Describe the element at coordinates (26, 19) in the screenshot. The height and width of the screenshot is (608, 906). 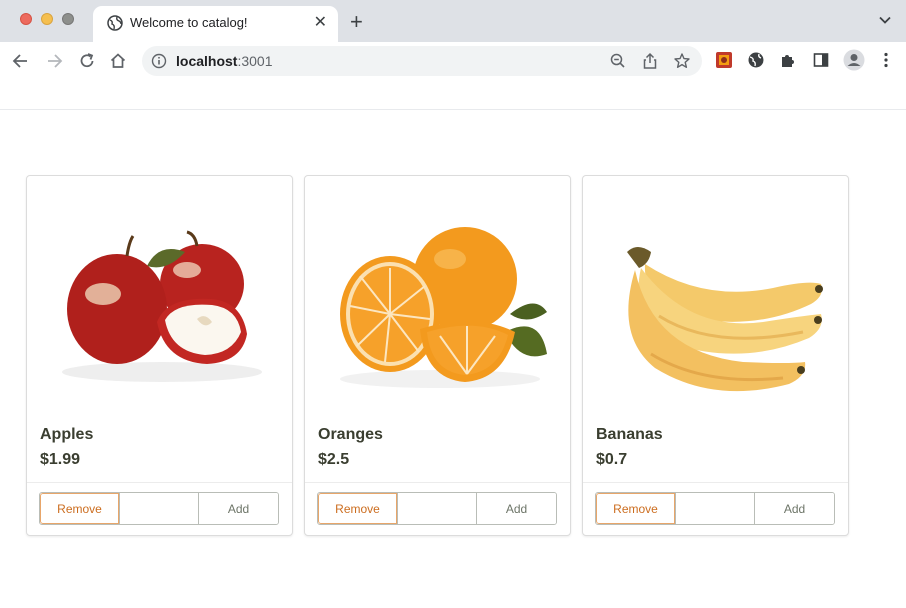
I see `window-close-button` at that location.